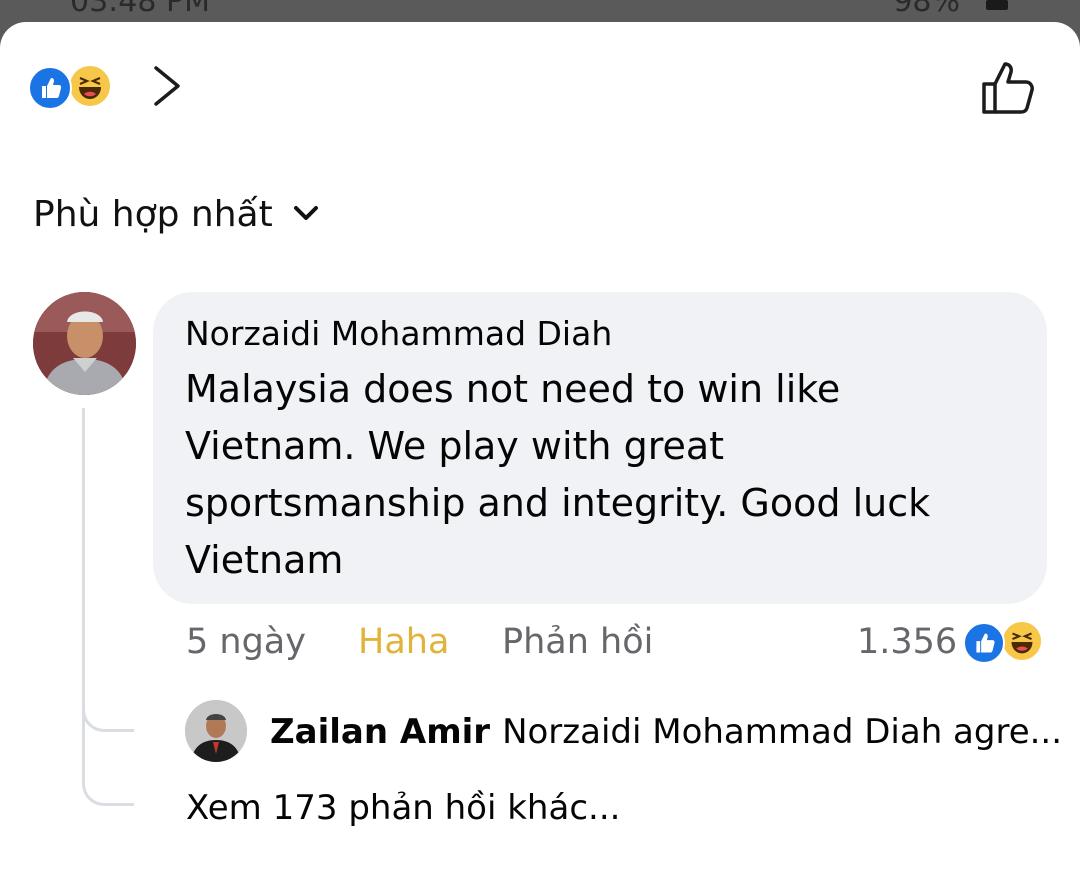 The width and height of the screenshot is (1080, 882). I want to click on sort-label: Phù hợp nhất, so click(153, 214).